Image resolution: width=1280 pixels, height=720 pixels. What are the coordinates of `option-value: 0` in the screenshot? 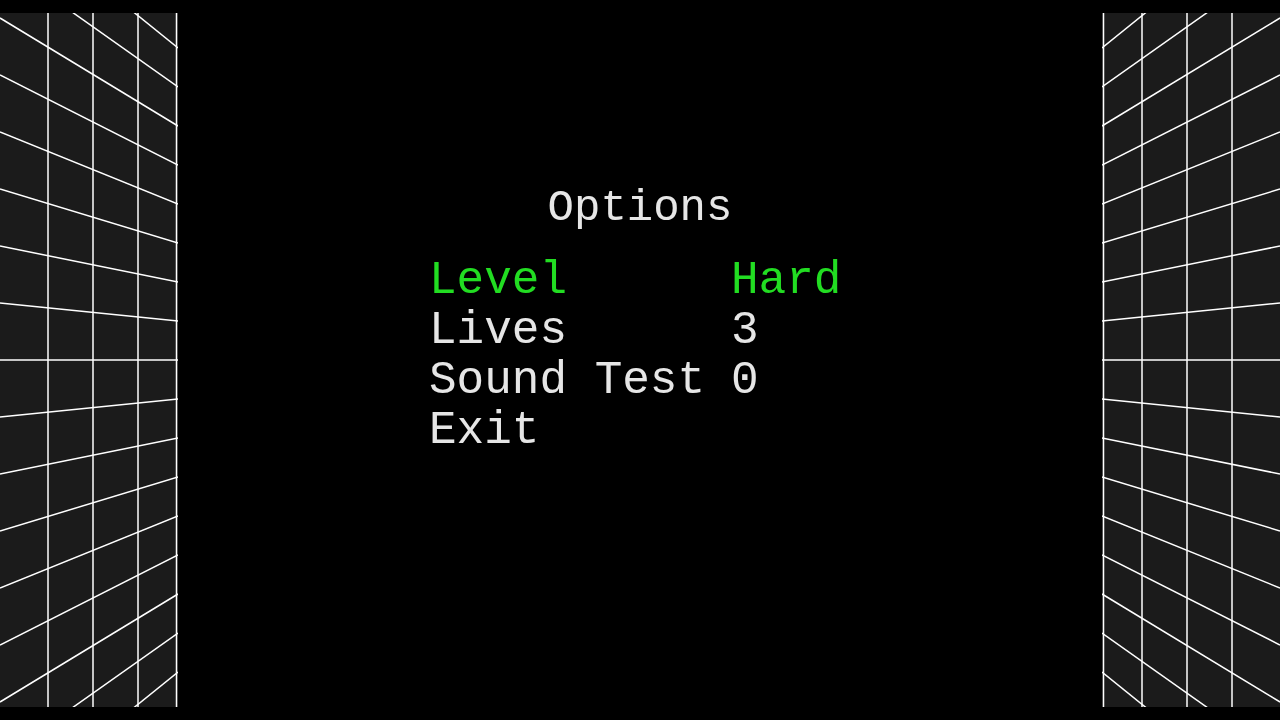 It's located at (745, 381).